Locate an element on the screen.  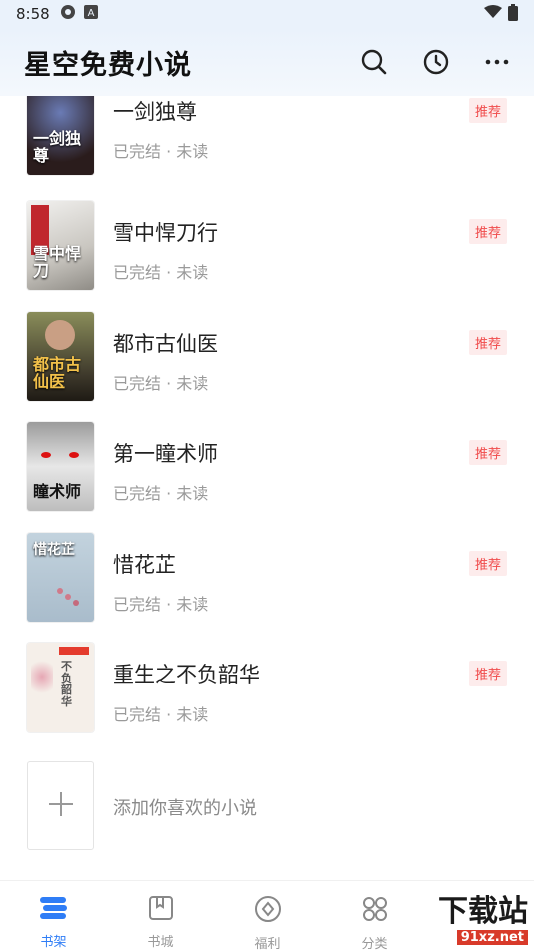
book-cover: 雪中悍刀 is located at coordinates (60, 245).